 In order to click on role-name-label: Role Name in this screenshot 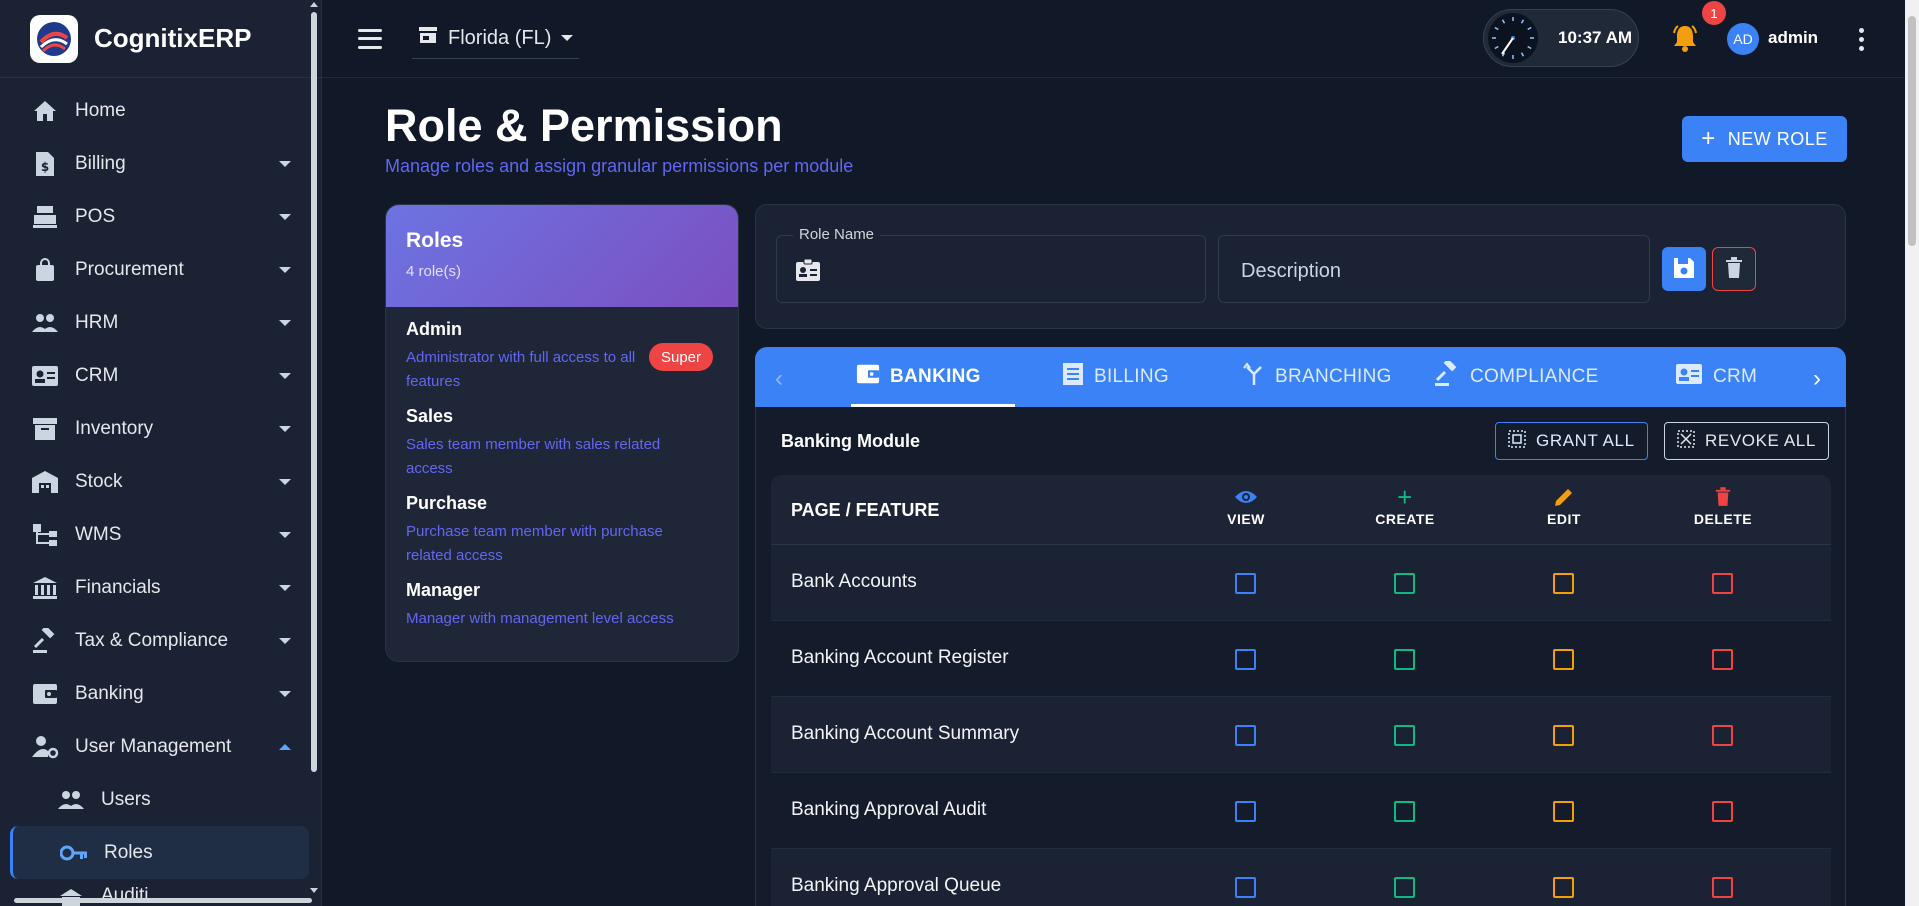, I will do `click(837, 234)`.